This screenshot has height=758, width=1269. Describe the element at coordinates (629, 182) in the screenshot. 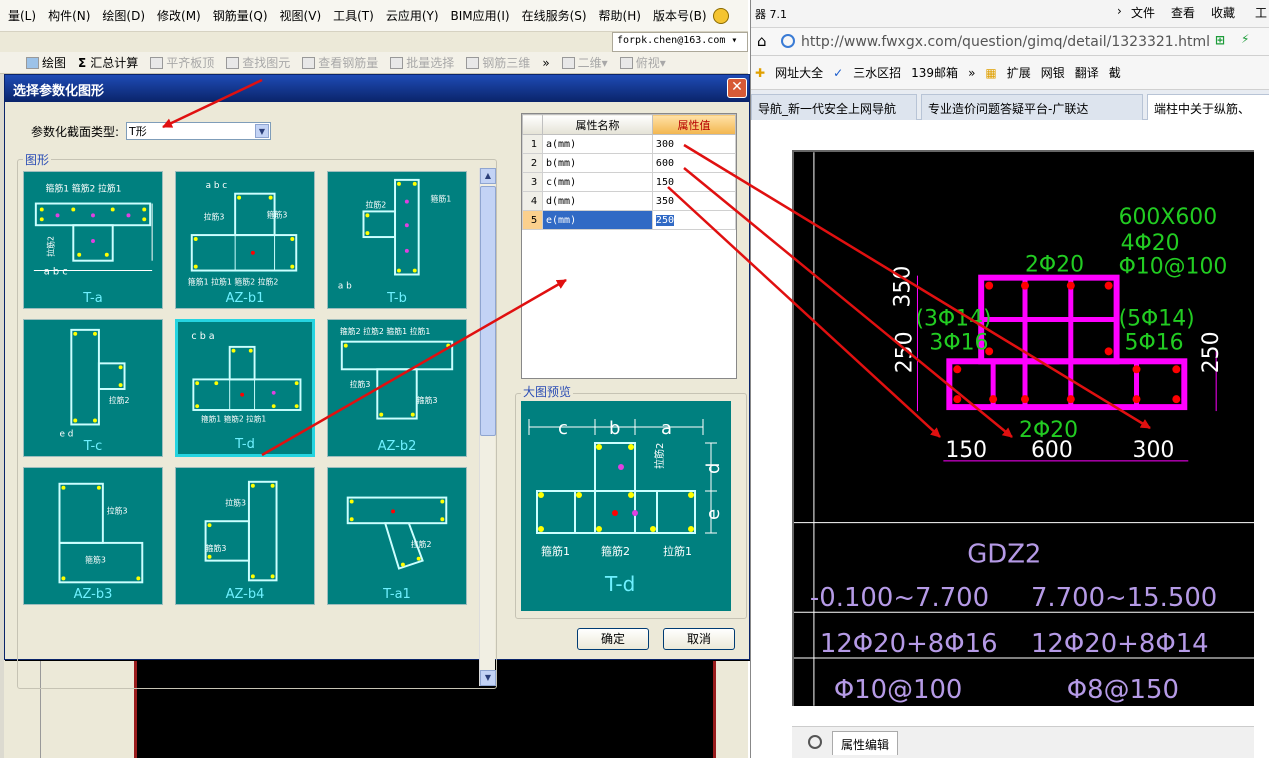

I see `table-row: 3 c(mm) 150` at that location.